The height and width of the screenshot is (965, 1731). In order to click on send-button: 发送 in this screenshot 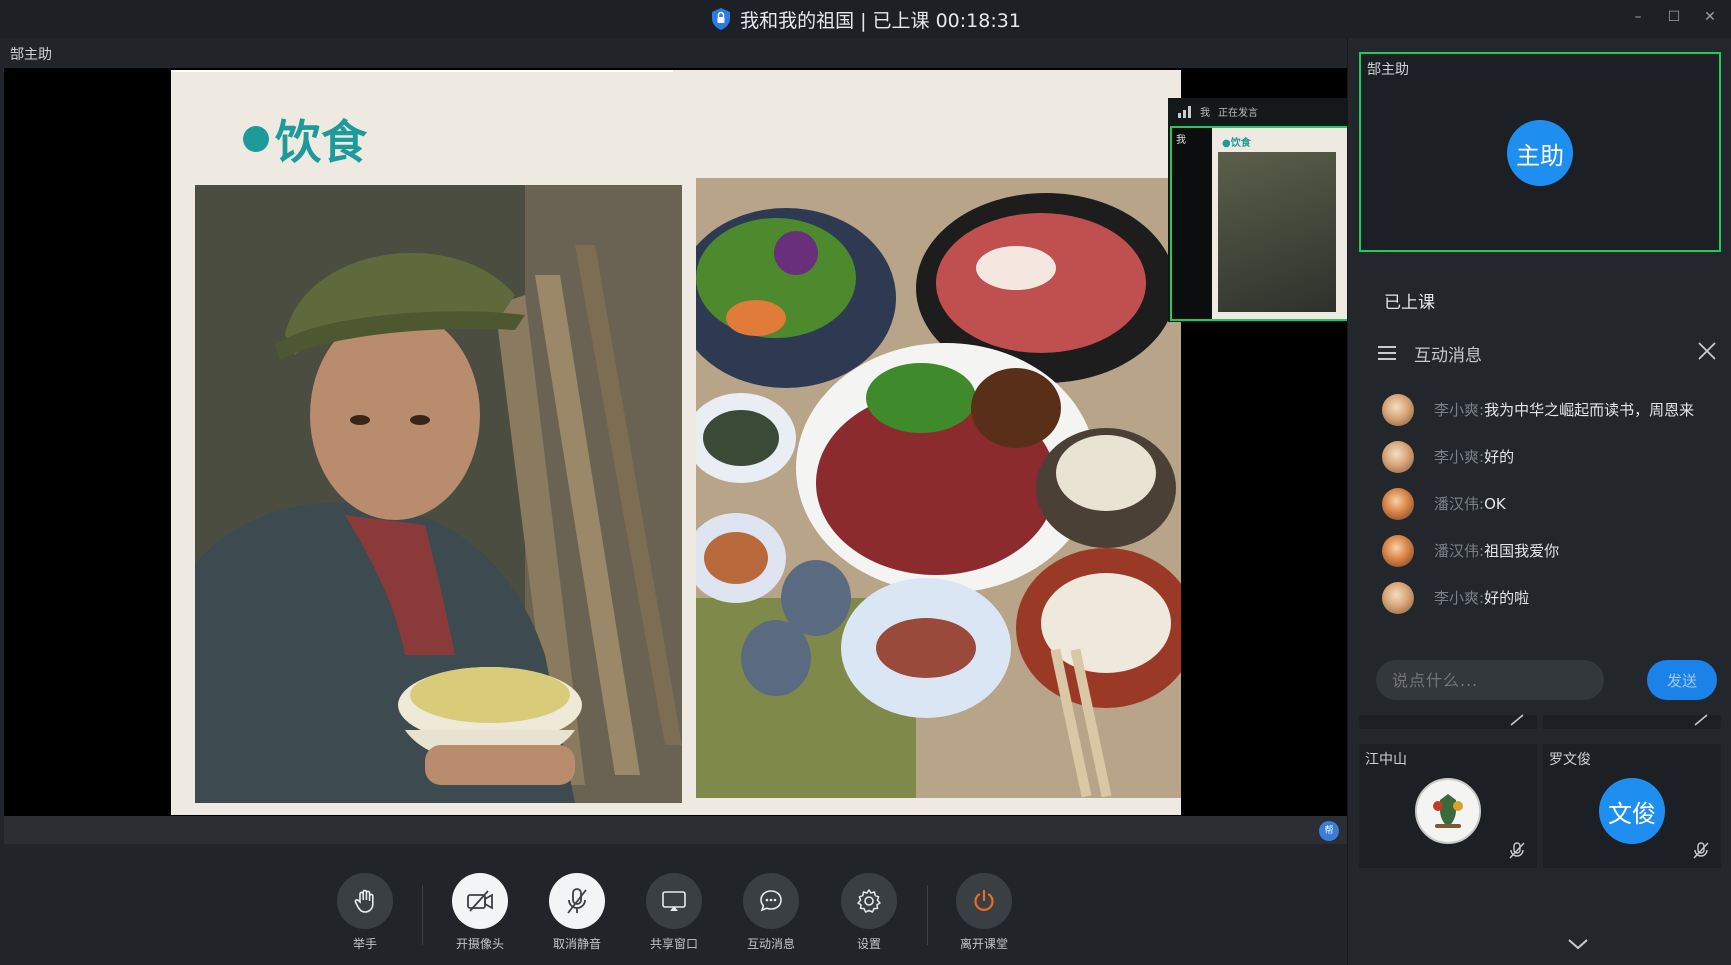, I will do `click(1682, 680)`.